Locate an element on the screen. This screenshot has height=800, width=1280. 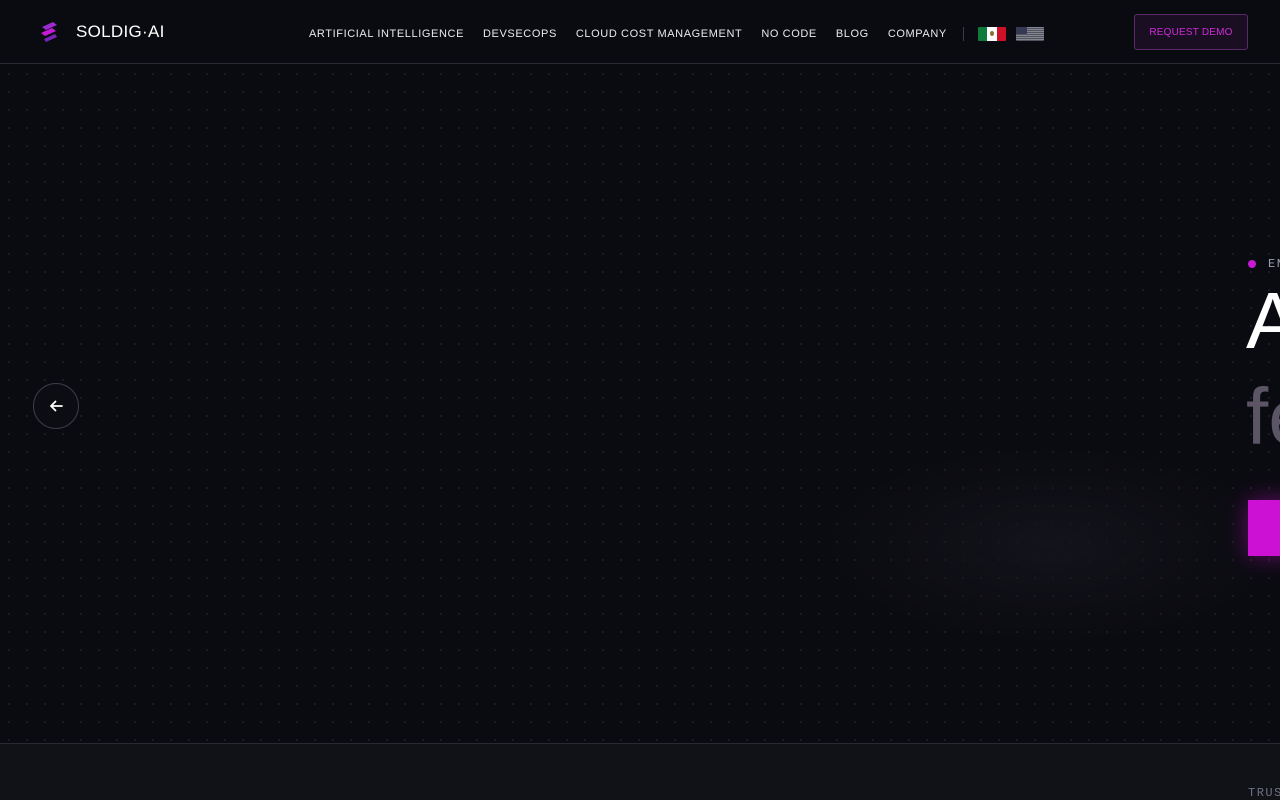
nav-item-company: COMPANY is located at coordinates (917, 34).